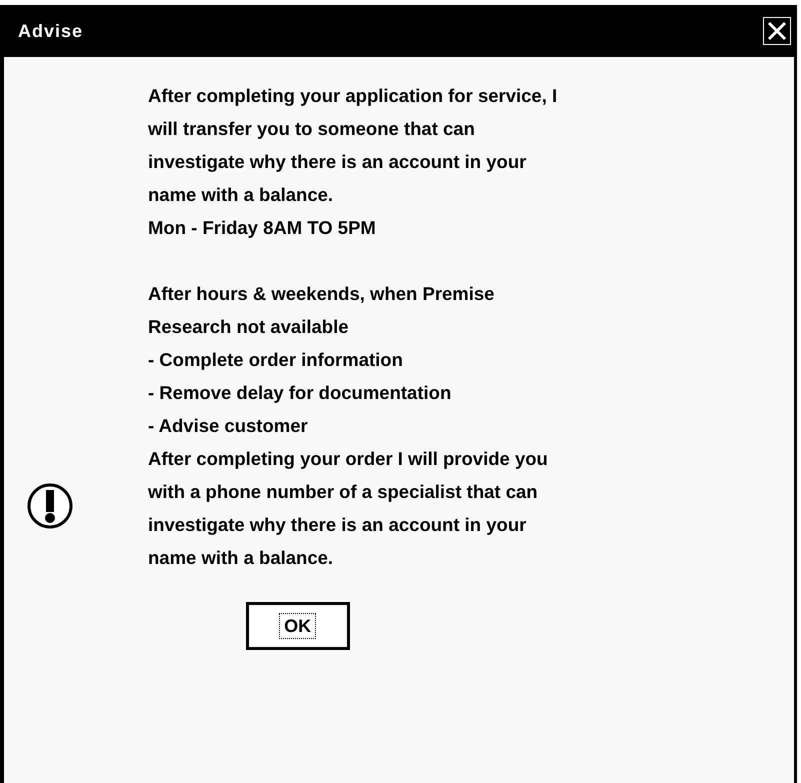 Image resolution: width=801 pixels, height=783 pixels. I want to click on message-text: After hours & weekends, when Premise Research not available, so click(322, 310).